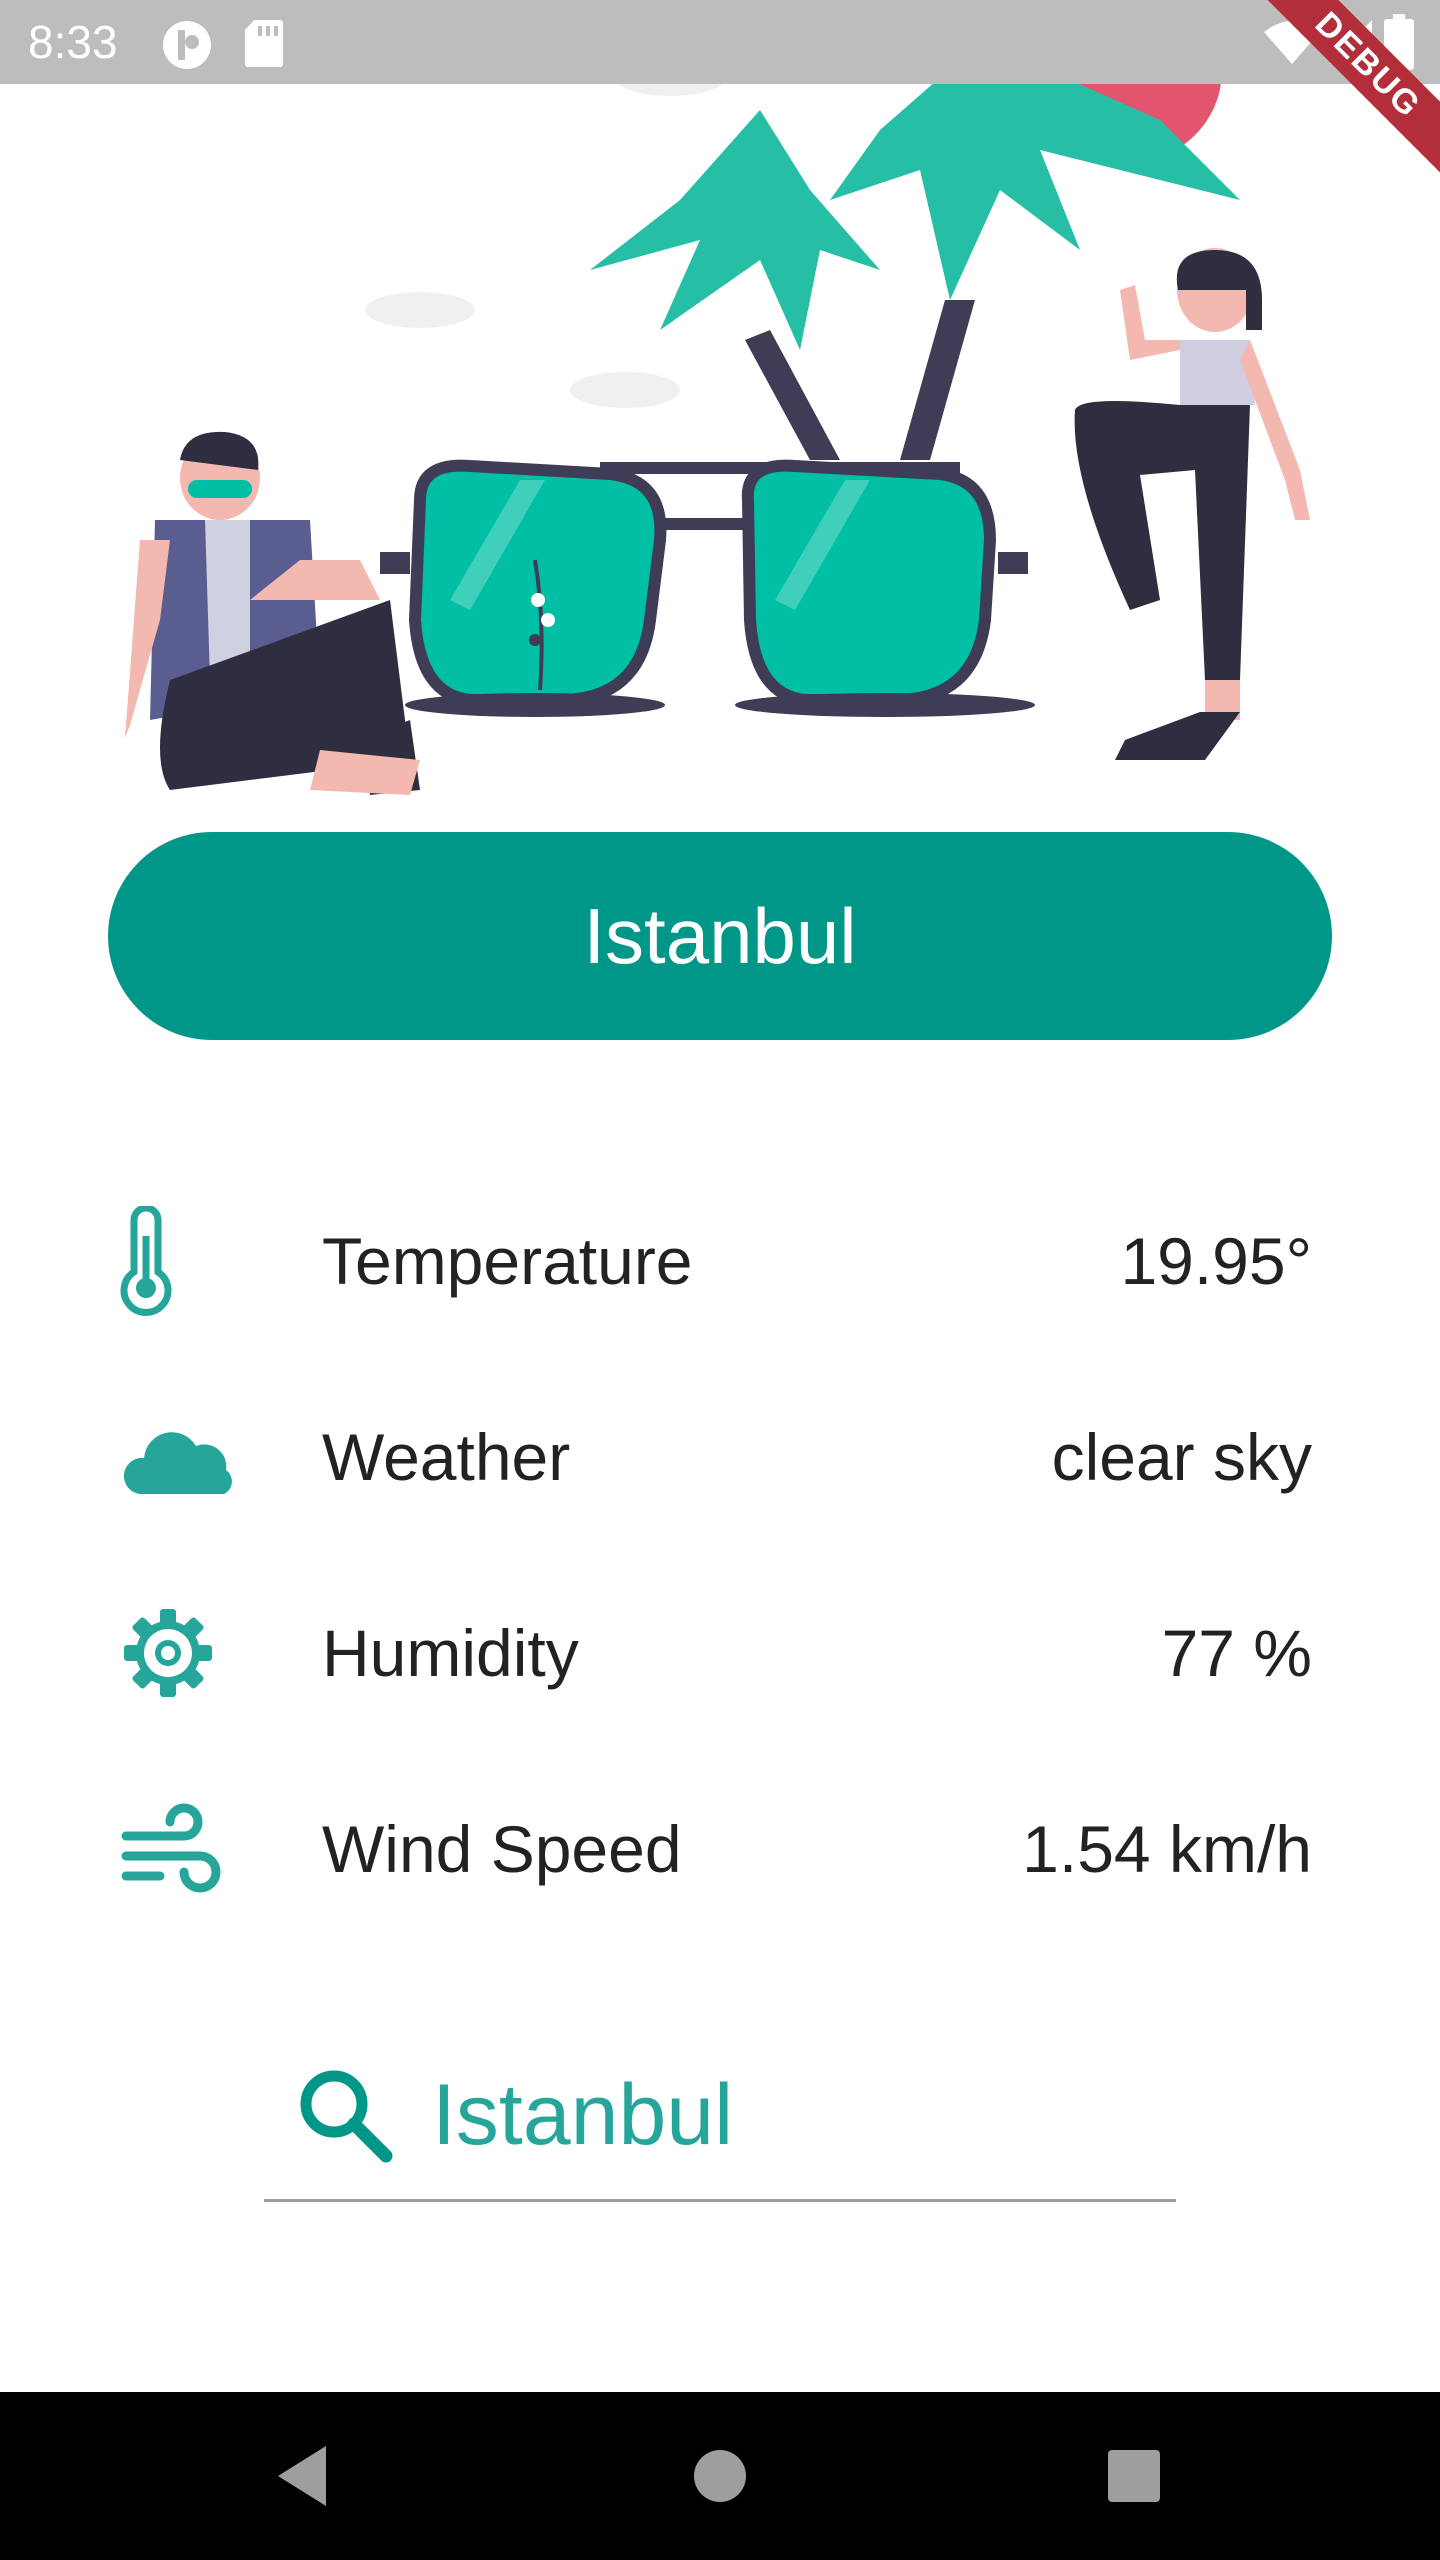  I want to click on humidity-label: Humidity, so click(450, 1653).